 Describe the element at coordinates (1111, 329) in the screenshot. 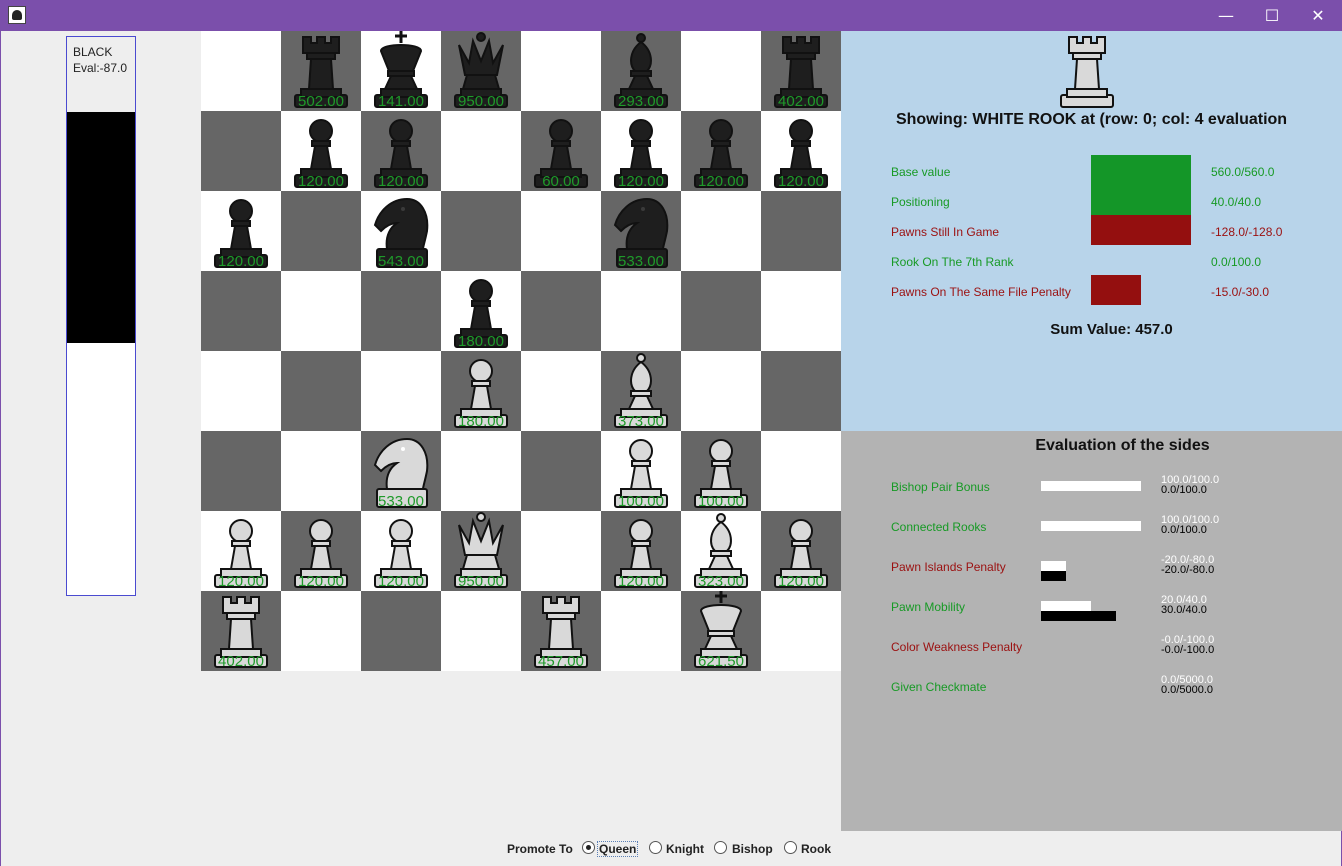

I see `piece-sum-value: Sum Value: 457.0` at that location.